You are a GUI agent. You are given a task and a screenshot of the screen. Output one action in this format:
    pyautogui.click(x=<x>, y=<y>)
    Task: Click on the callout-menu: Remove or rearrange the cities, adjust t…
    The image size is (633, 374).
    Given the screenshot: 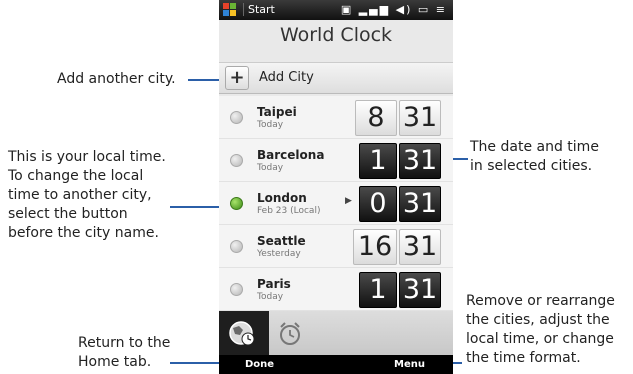 What is the action you would take?
    pyautogui.click(x=540, y=329)
    